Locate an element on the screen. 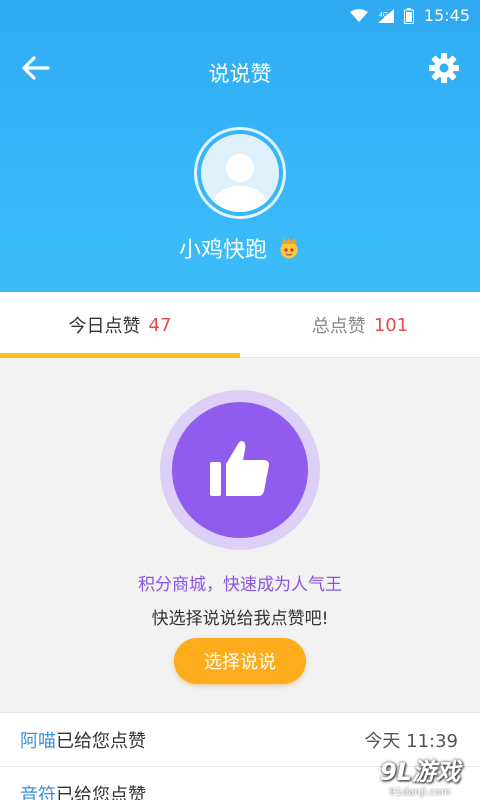 This screenshot has width=480, height=800. tab-label: 总点赞 is located at coordinates (338, 326).